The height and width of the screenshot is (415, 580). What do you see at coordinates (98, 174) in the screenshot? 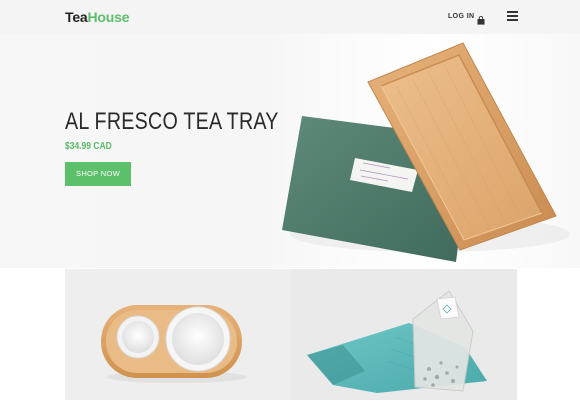
I see `shop-now-button: SHOP NOW` at bounding box center [98, 174].